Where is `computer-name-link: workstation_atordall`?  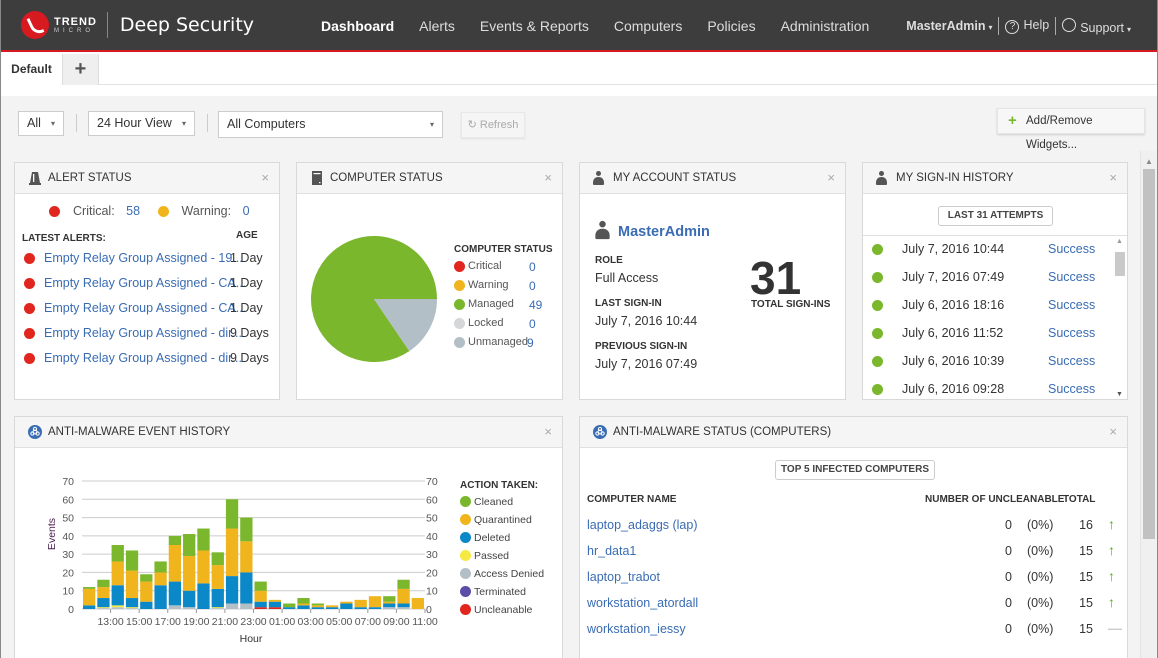 computer-name-link: workstation_atordall is located at coordinates (642, 603).